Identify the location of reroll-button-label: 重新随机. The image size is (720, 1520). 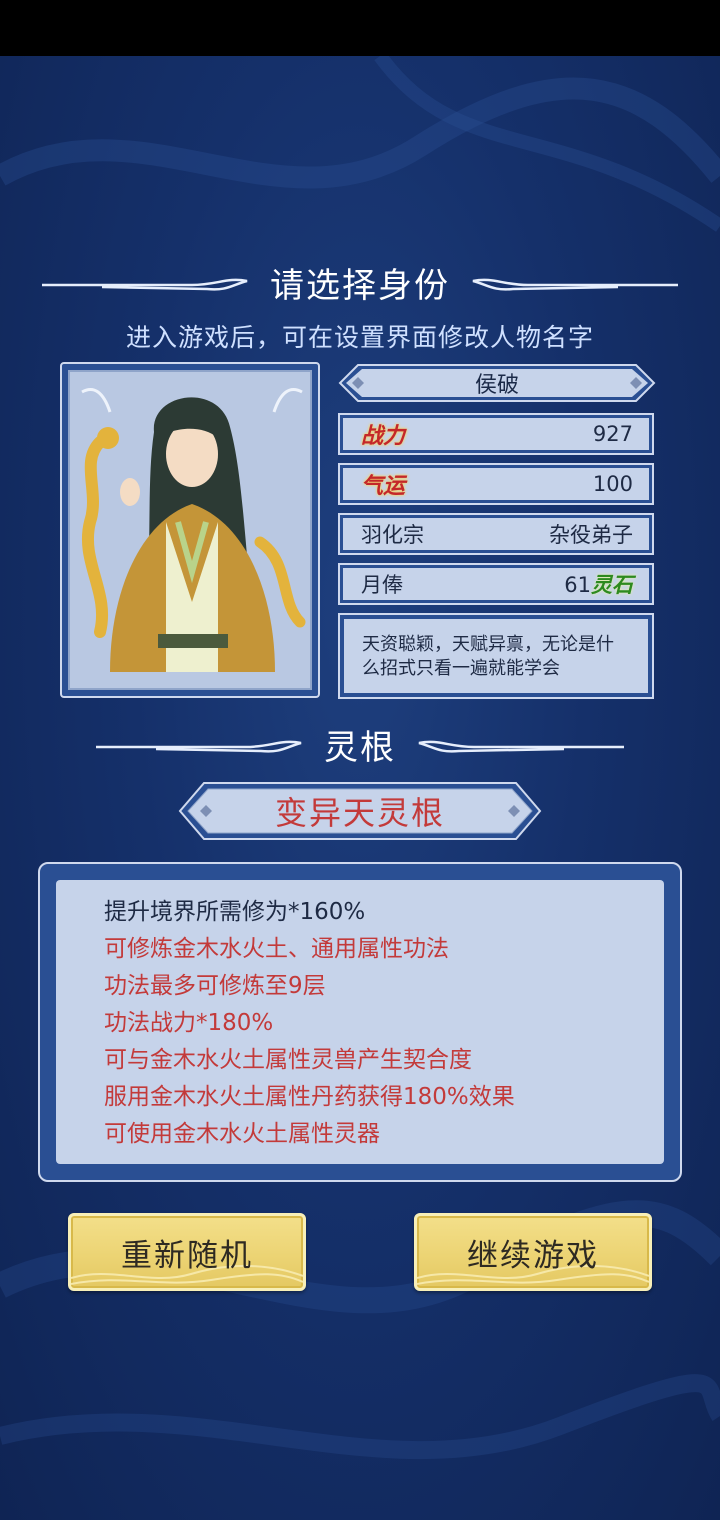
(187, 1255).